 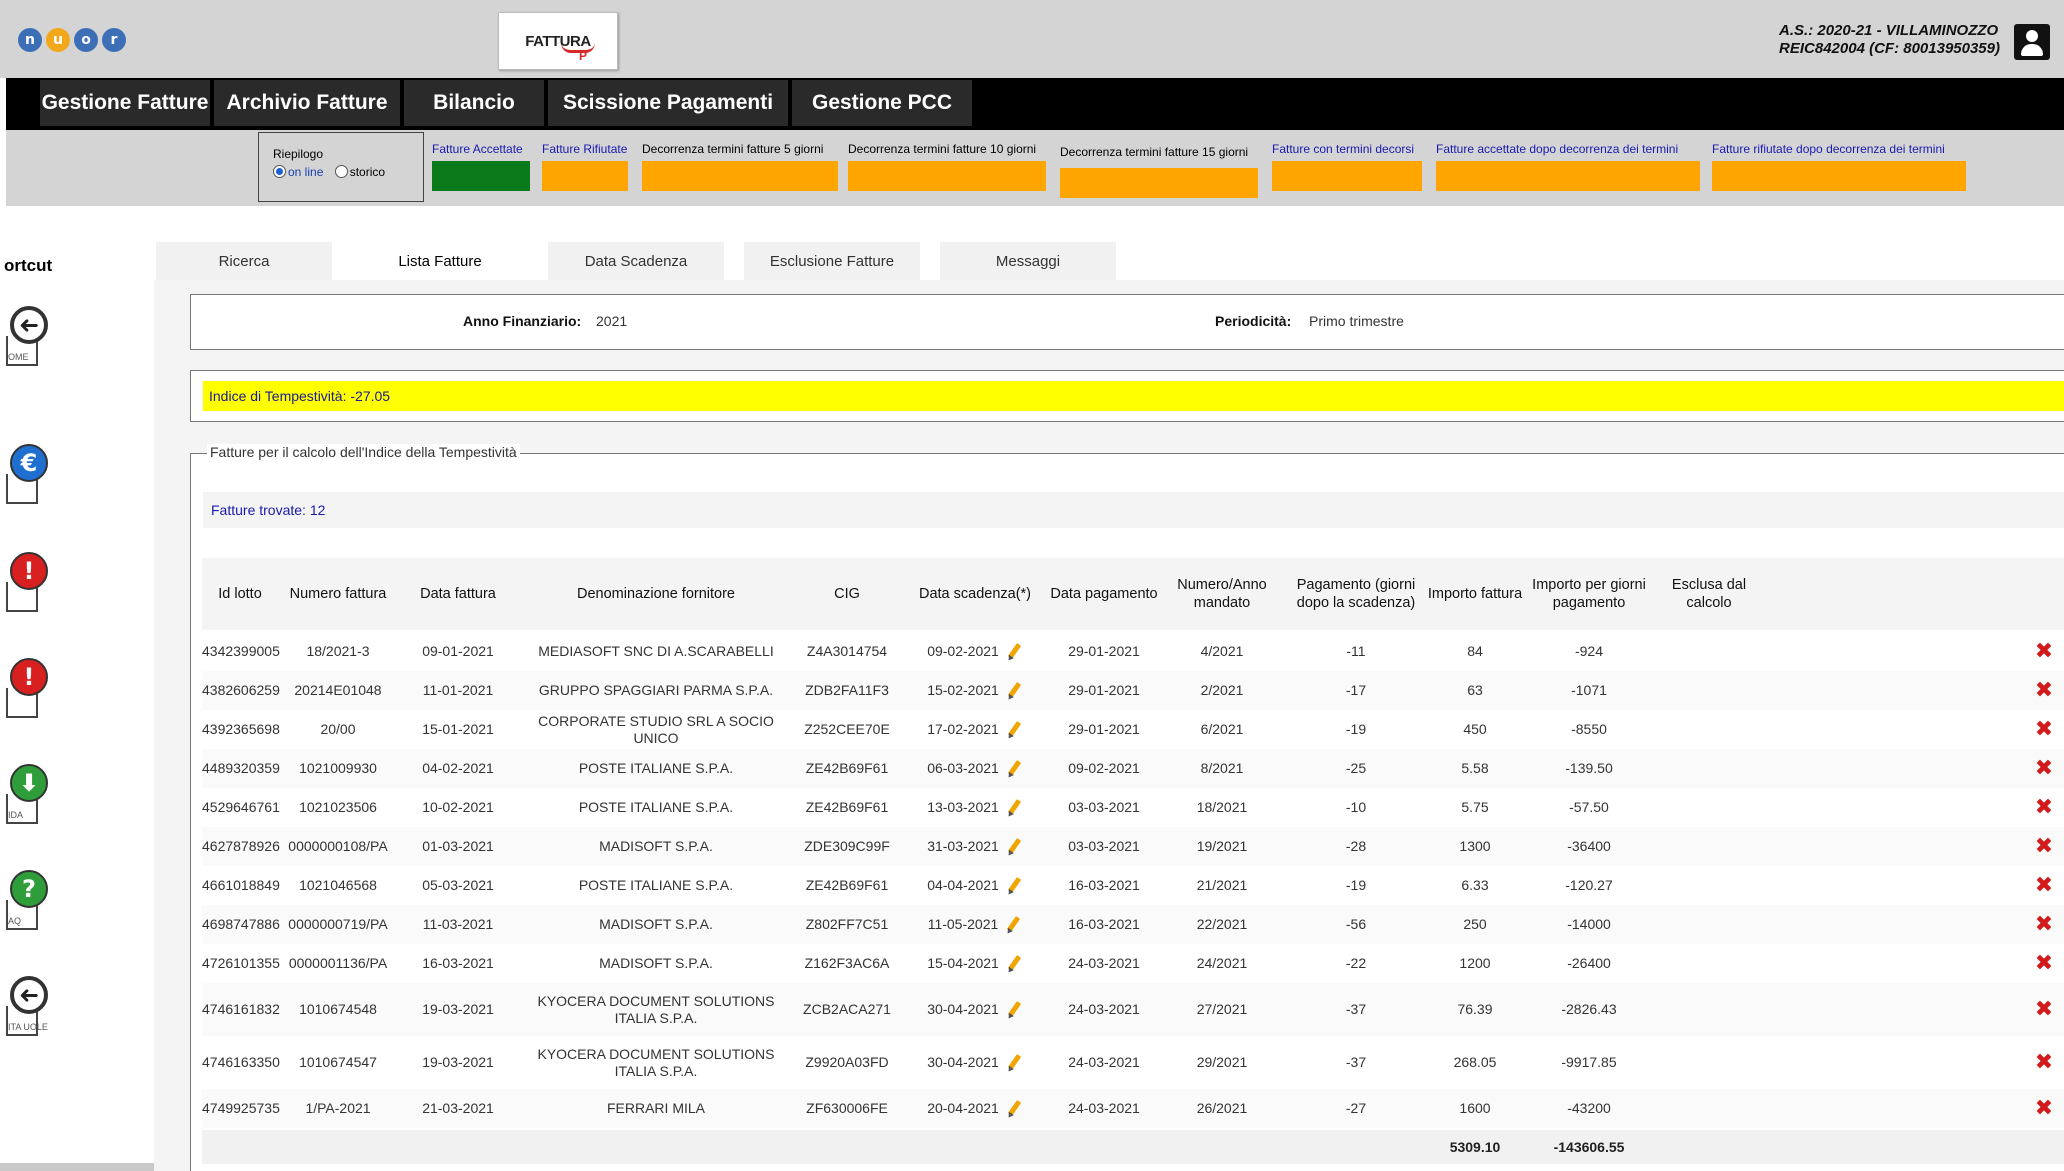 I want to click on cell-importo-fattura: 6.33, so click(x=1475, y=885).